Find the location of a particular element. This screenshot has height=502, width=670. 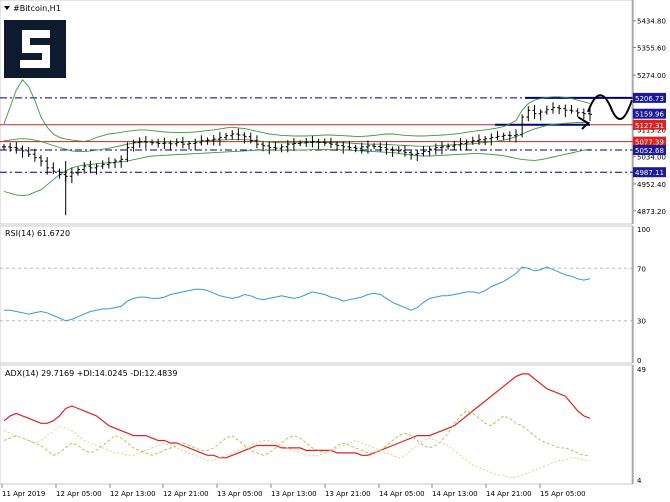

rsi-title: RSI(14) 61.6720 is located at coordinates (37, 233).